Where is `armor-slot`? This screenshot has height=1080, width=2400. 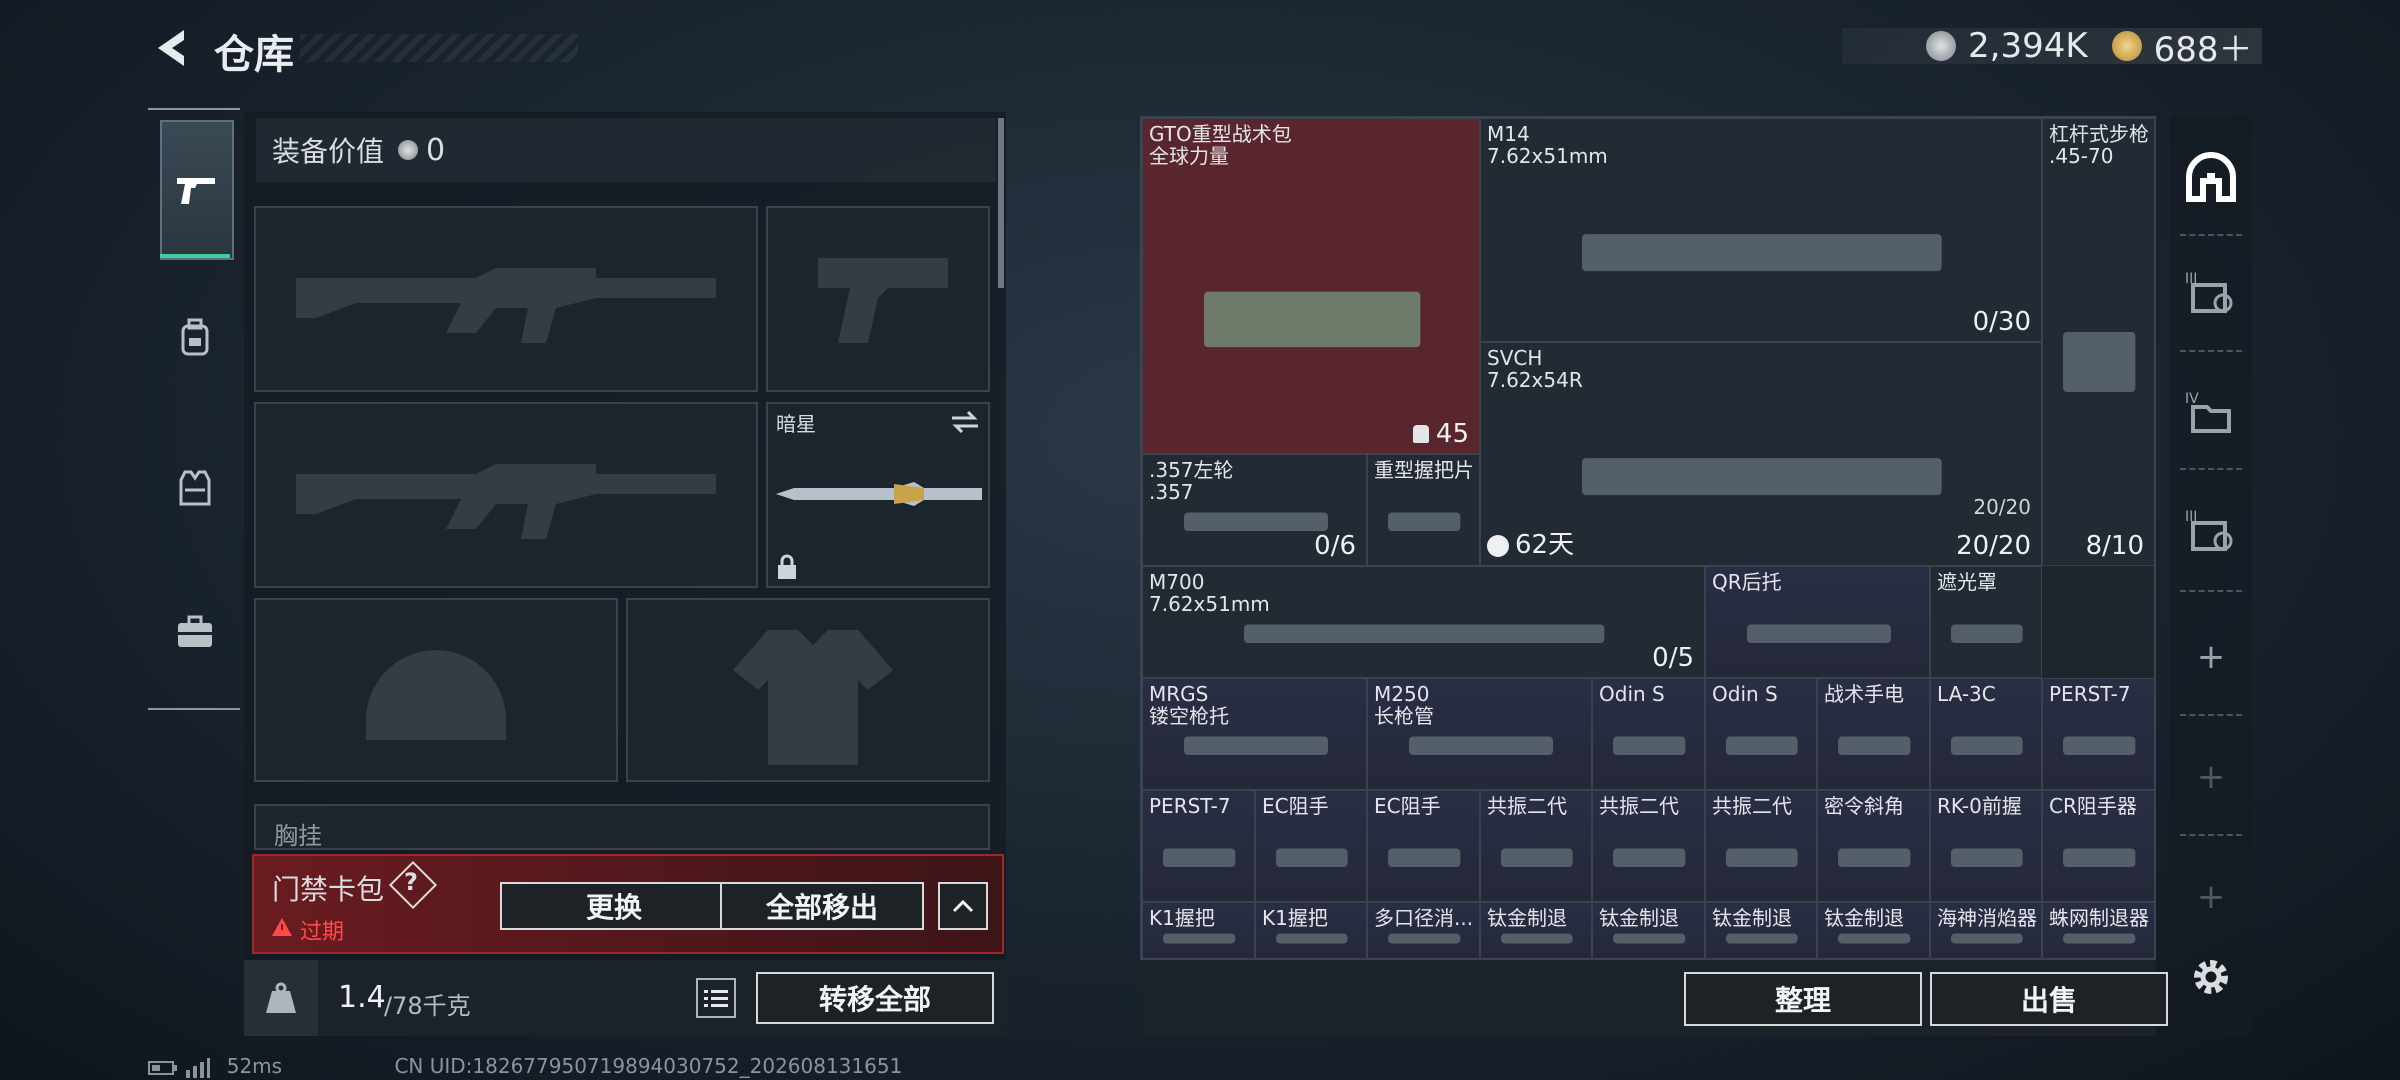 armor-slot is located at coordinates (808, 690).